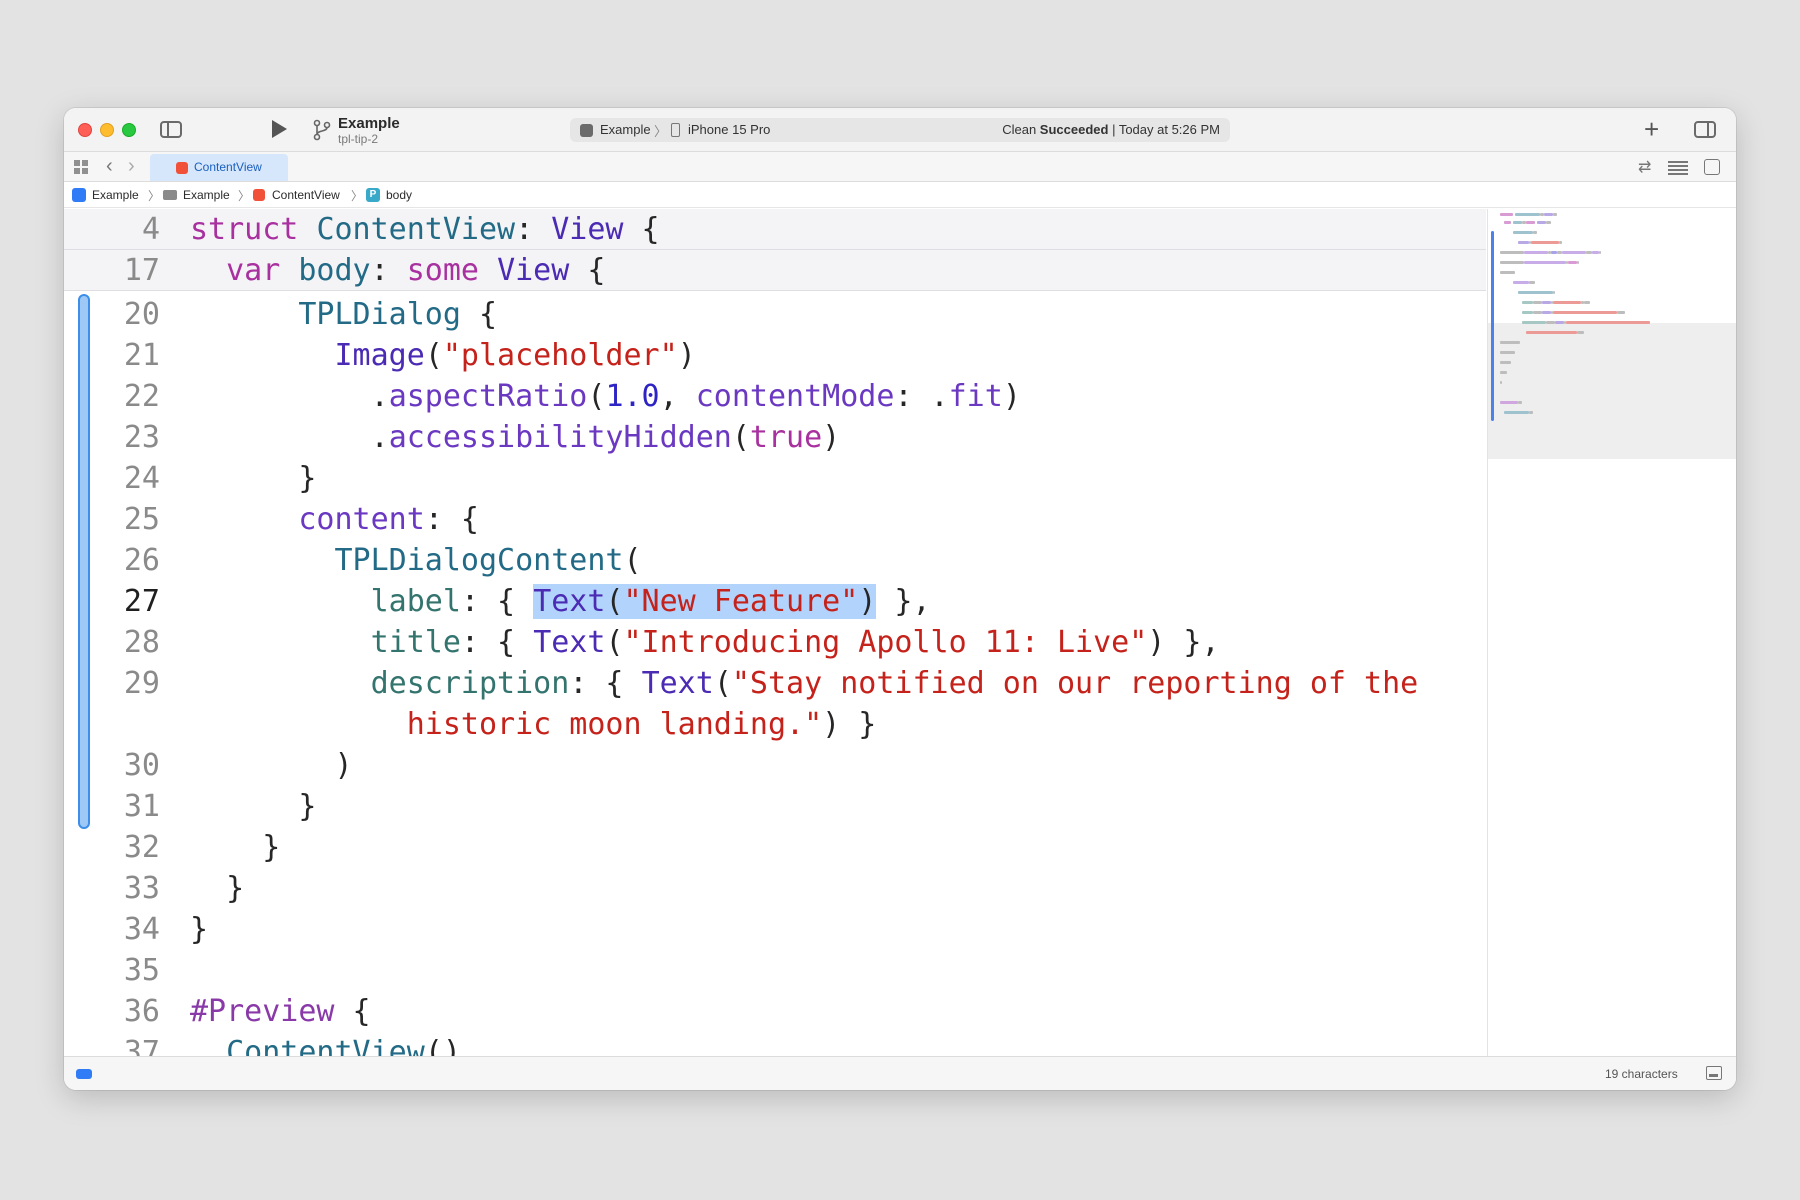 The height and width of the screenshot is (1200, 1800). Describe the element at coordinates (132, 437) in the screenshot. I see `line-number: 23` at that location.